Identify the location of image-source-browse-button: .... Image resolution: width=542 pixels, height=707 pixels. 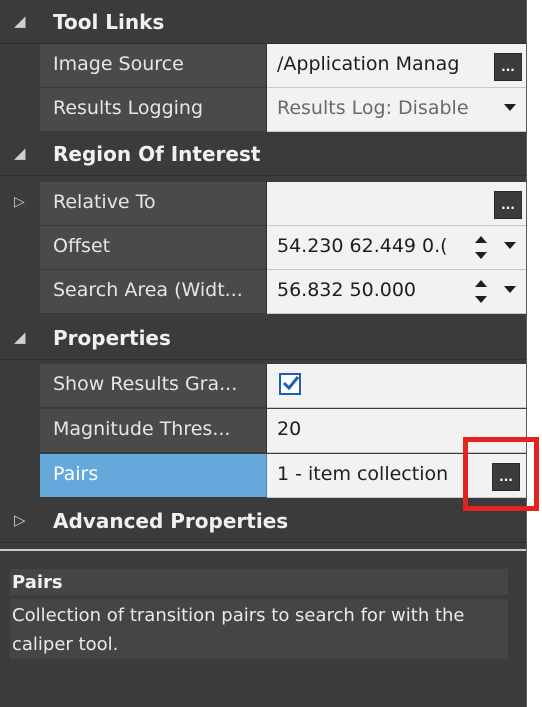
(508, 67).